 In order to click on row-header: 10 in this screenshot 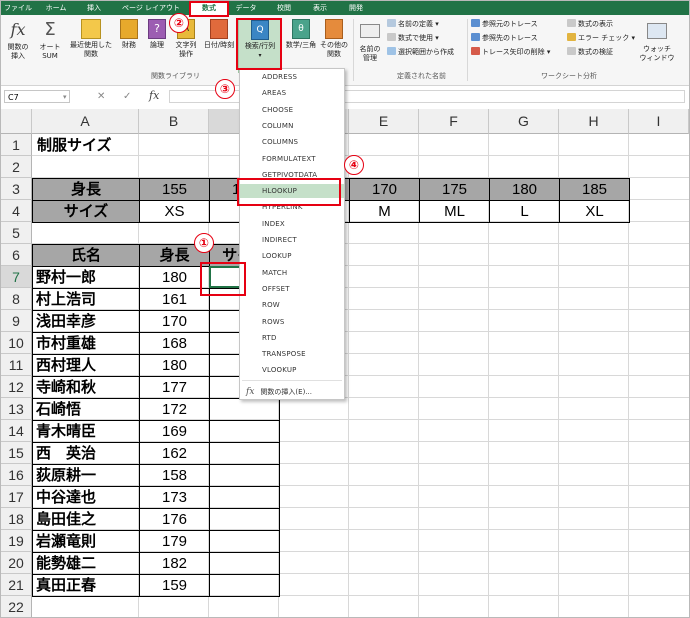, I will do `click(16, 343)`.